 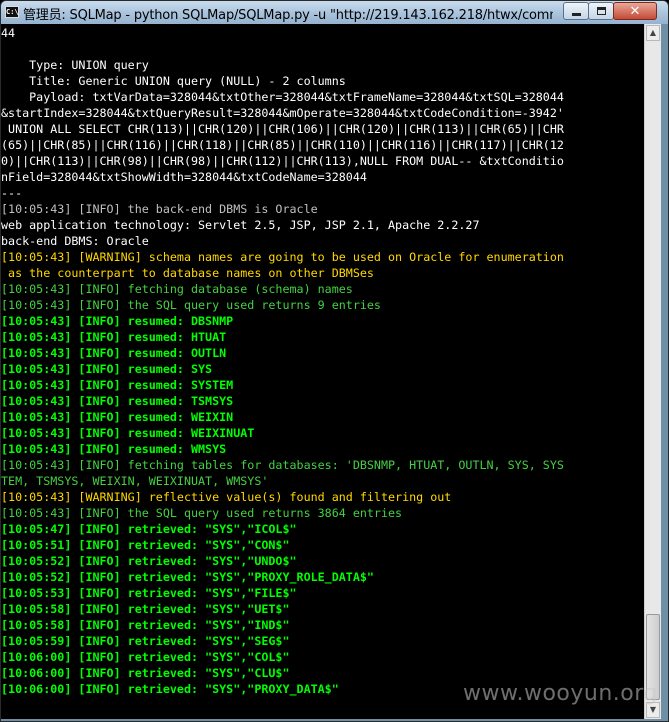 What do you see at coordinates (107, 369) in the screenshot?
I see `console-line: [10:05:43] [INFO] resumed: SYS` at bounding box center [107, 369].